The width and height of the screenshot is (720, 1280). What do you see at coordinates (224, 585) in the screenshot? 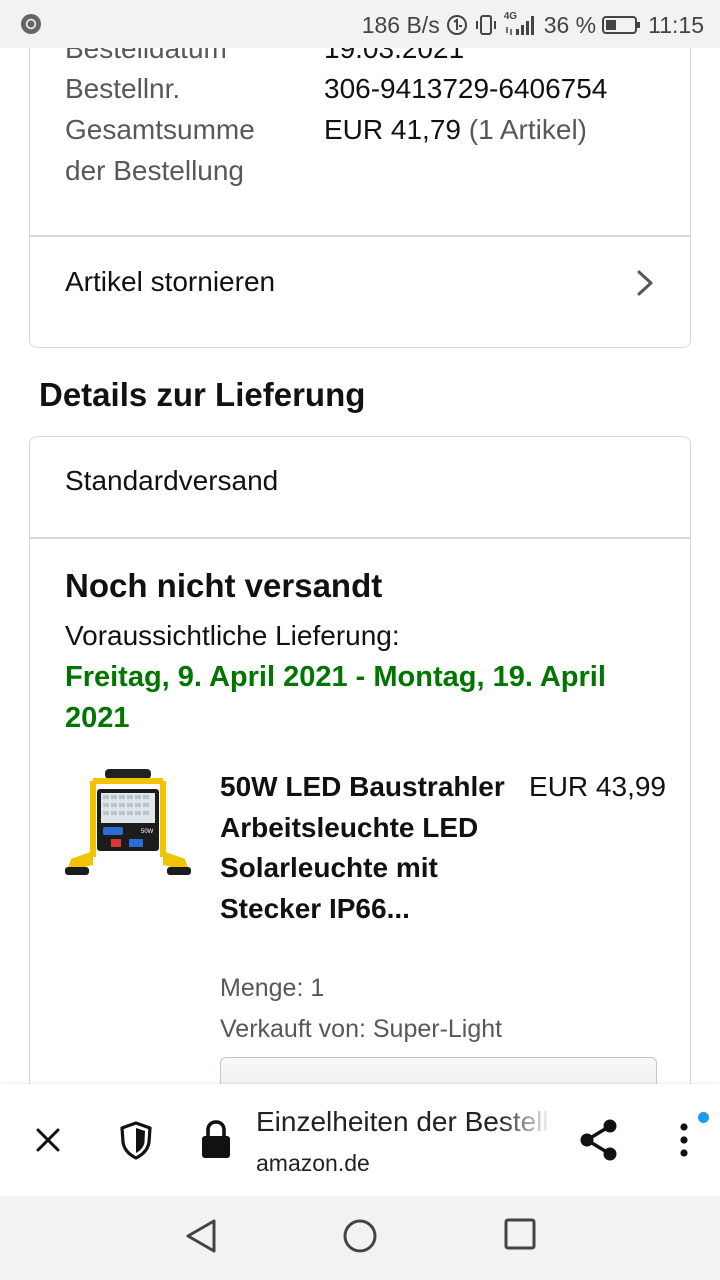
I see `shipment-status: Noch nicht versandt` at bounding box center [224, 585].